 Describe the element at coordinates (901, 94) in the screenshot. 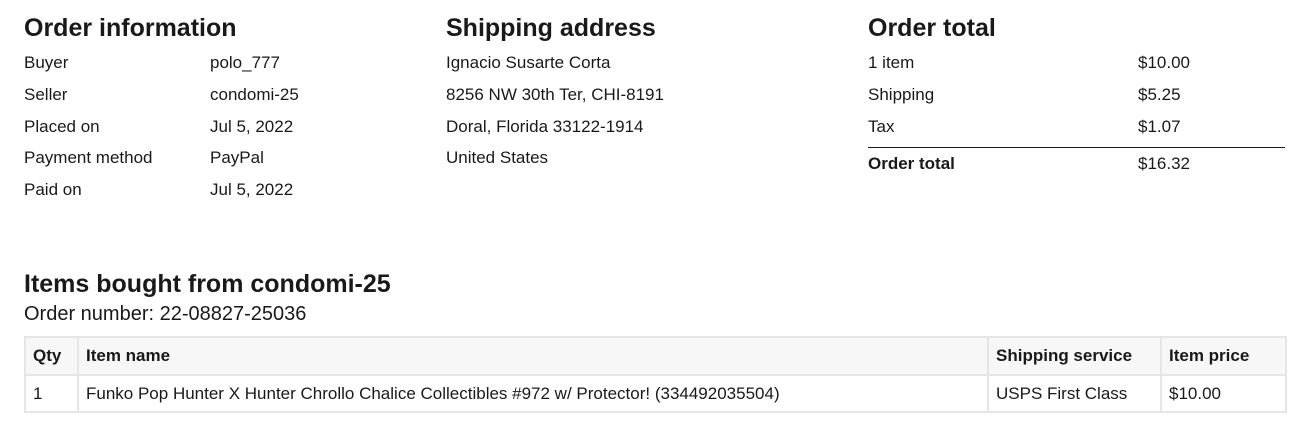

I see `shipping-cost-label: Shipping` at that location.